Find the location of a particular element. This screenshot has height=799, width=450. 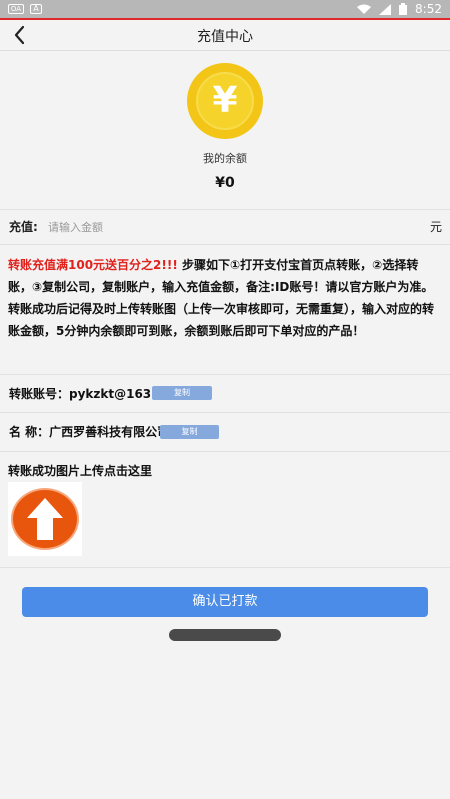

nav-bar: 充值中心 is located at coordinates (225, 35).